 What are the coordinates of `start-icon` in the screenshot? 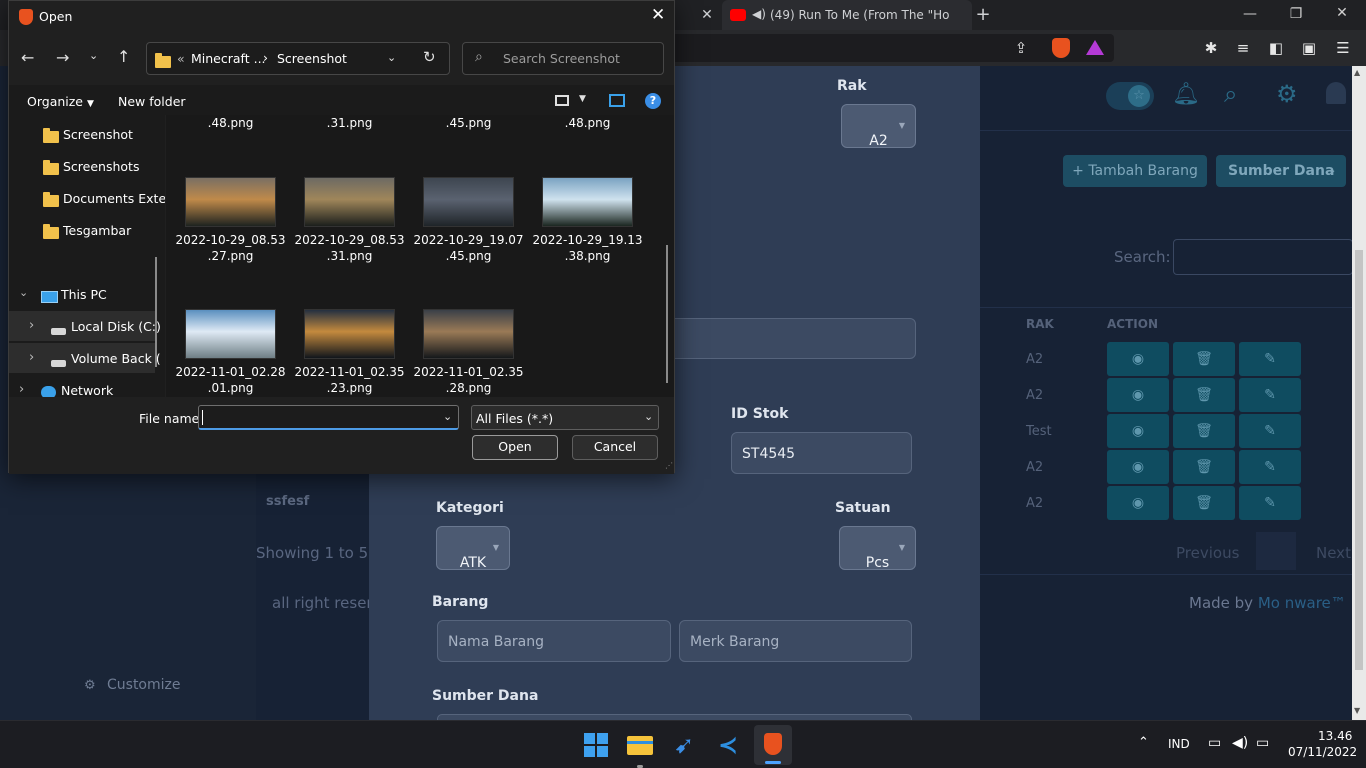 It's located at (596, 745).